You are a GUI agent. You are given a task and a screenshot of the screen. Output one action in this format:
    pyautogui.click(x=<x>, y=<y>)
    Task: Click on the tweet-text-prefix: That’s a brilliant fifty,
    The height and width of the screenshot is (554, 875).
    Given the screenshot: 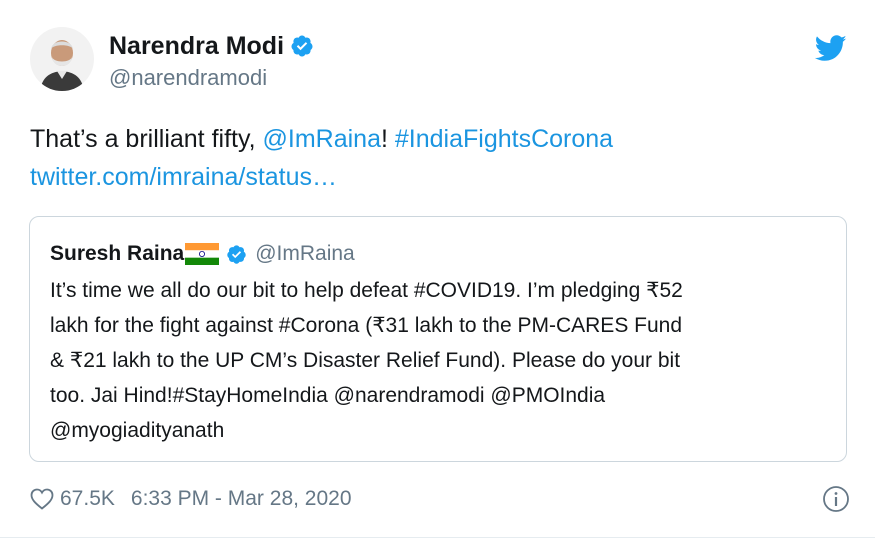 What is the action you would take?
    pyautogui.click(x=146, y=139)
    